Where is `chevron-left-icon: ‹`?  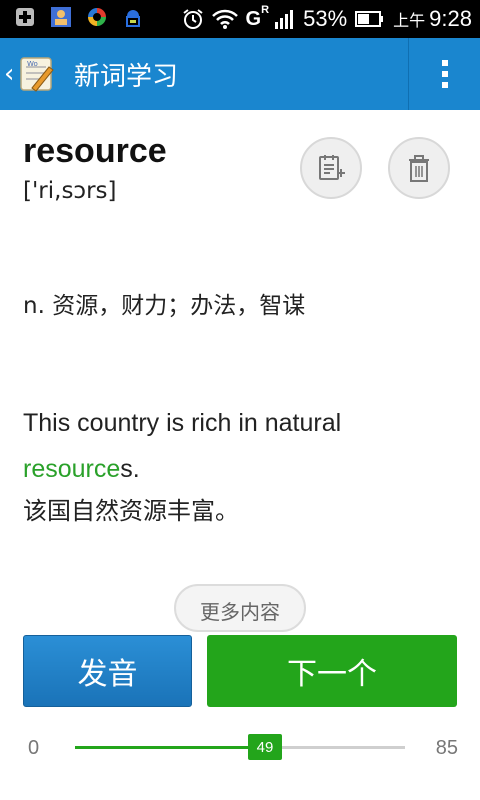
chevron-left-icon: ‹ is located at coordinates (9, 74).